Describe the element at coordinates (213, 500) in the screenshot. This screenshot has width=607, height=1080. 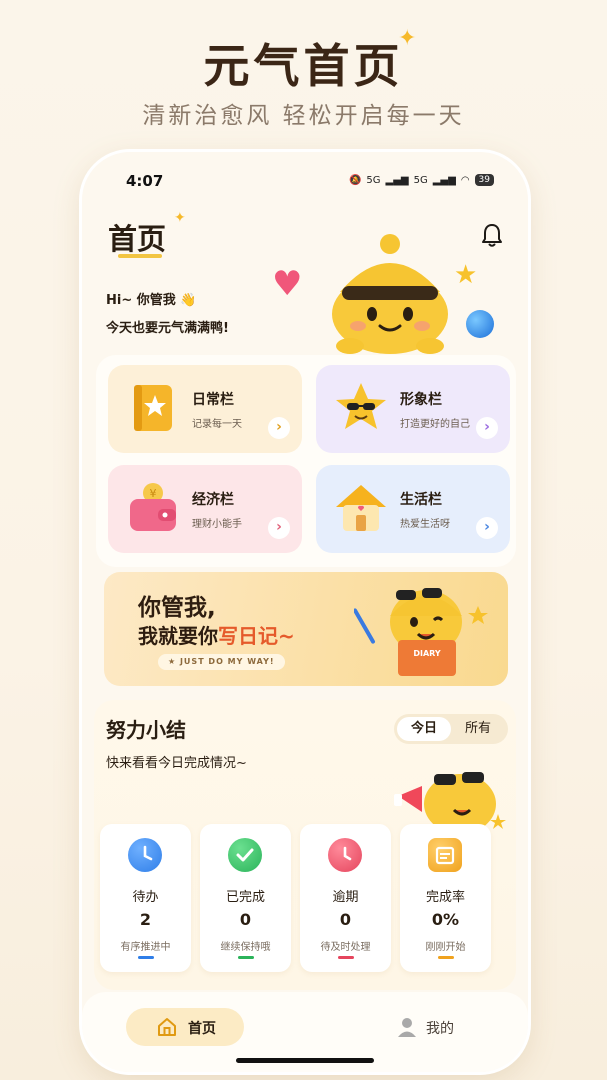
I see `category-name: 经济栏` at that location.